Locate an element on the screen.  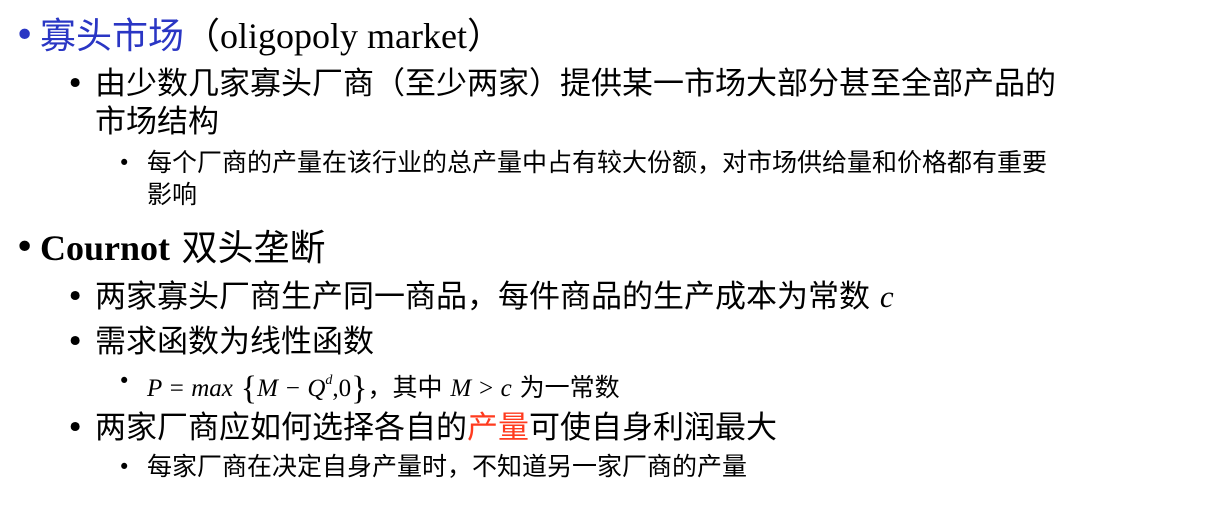
cournot-title-cn: 双头垄断 is located at coordinates (253, 248).